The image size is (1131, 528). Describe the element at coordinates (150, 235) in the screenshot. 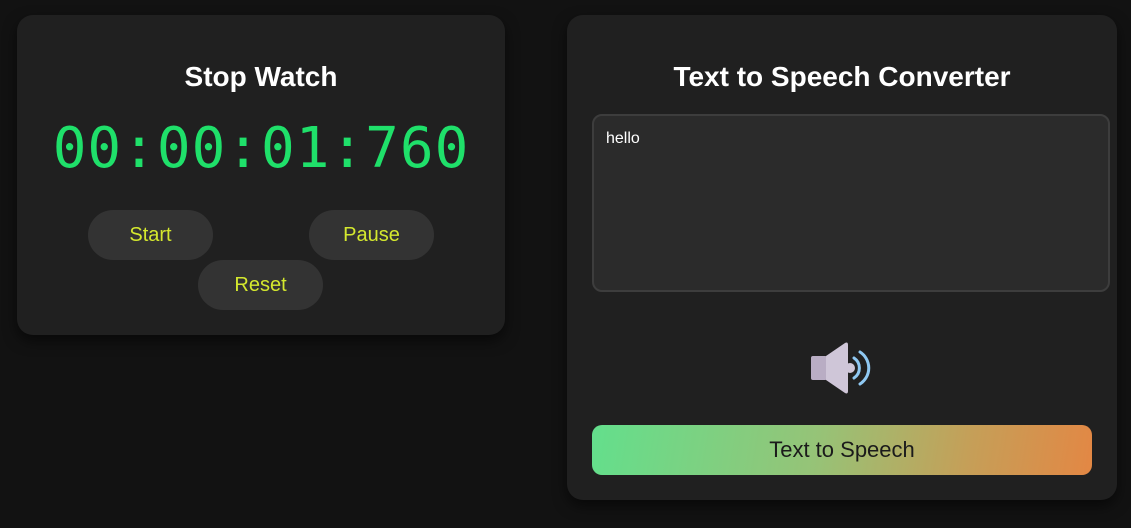

I see `start-button: Start` at that location.